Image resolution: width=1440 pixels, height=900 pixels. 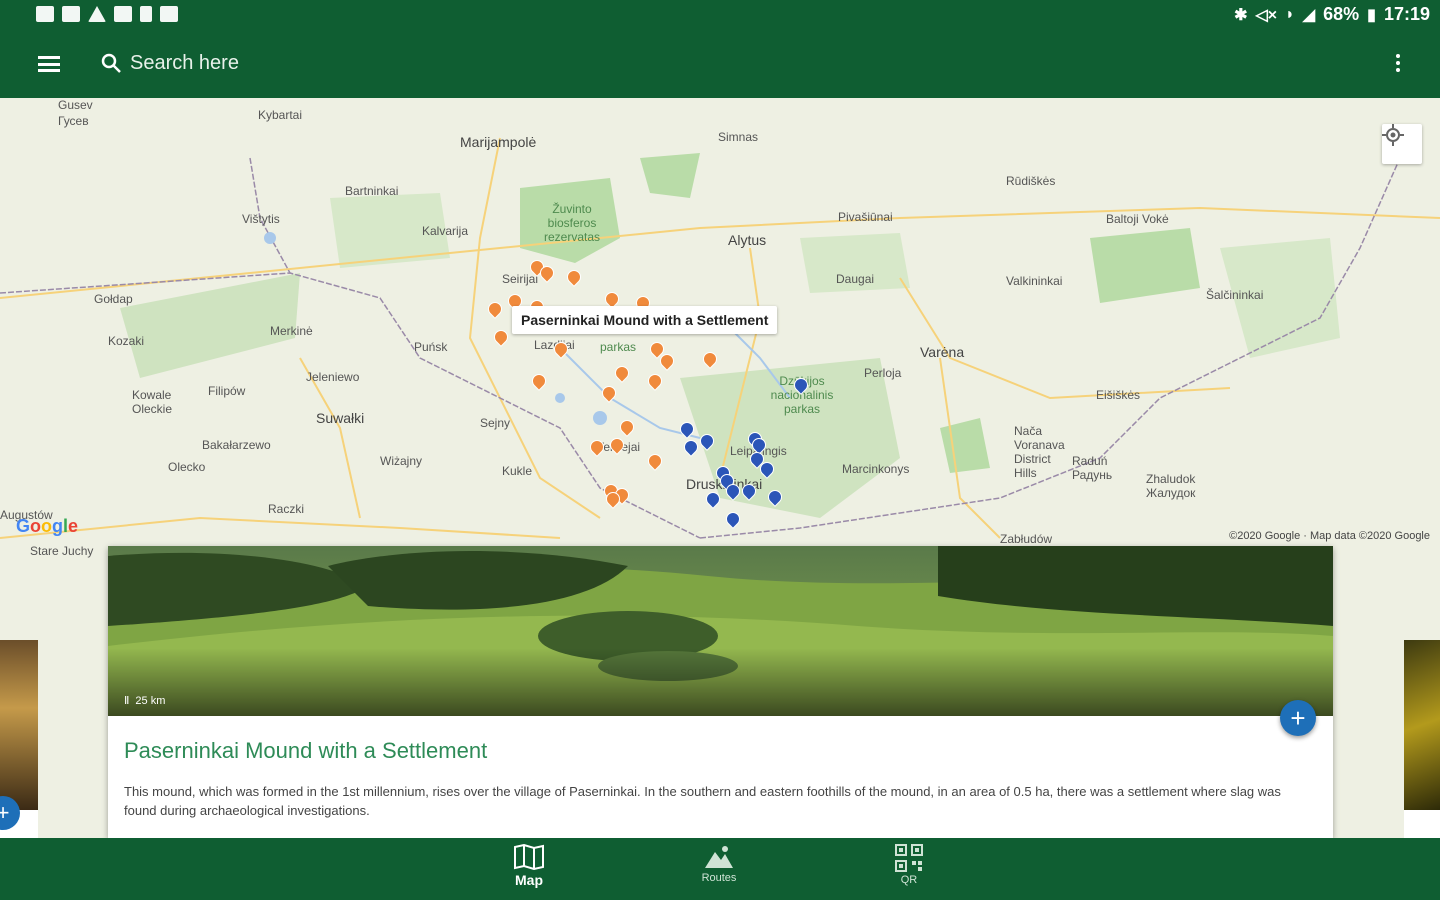 What do you see at coordinates (49, 64) in the screenshot?
I see `menu-icon` at bounding box center [49, 64].